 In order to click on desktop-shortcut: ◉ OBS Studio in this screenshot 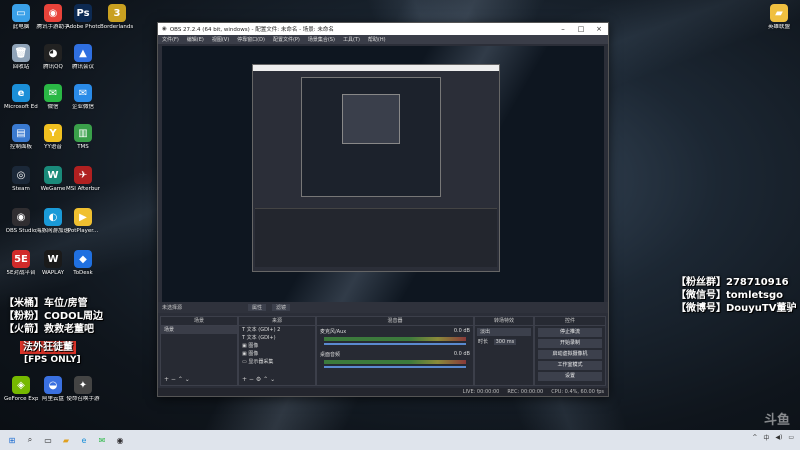, I will do `click(21, 221)`.